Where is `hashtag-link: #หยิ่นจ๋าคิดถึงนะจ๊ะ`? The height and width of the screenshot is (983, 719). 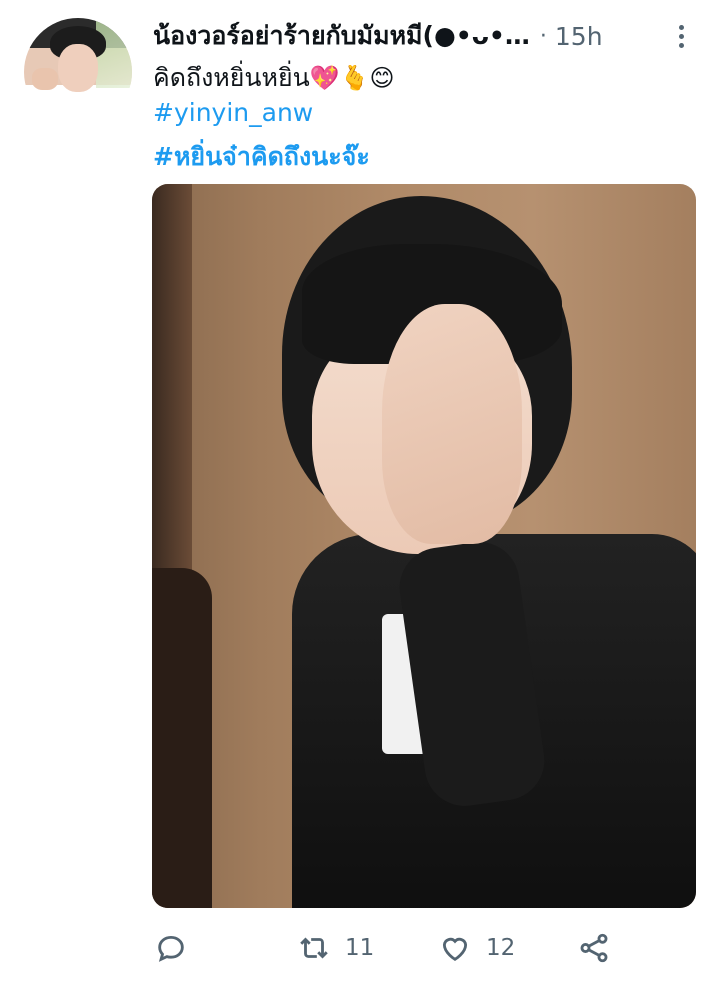
hashtag-link: #หยิ่นจ๋าคิดถึงนะจ๊ะ is located at coordinates (261, 156).